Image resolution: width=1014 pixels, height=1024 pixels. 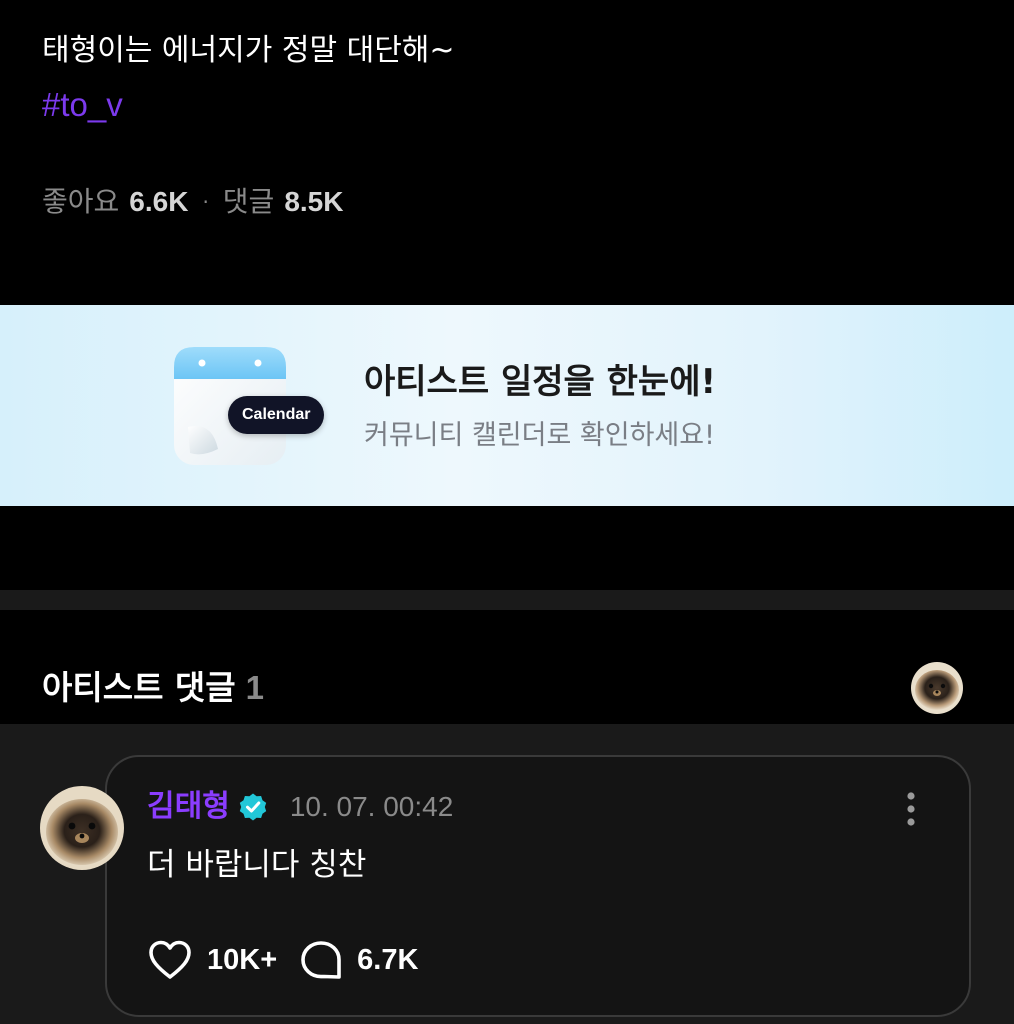 I want to click on more-vertical-icon, so click(x=911, y=809).